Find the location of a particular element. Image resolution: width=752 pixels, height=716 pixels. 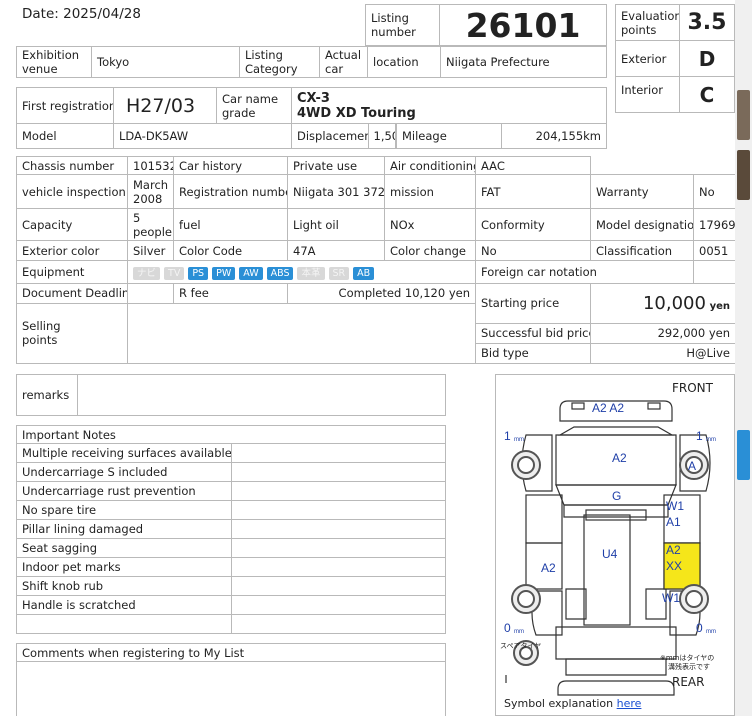

car-history-label: Car history is located at coordinates (230, 165).